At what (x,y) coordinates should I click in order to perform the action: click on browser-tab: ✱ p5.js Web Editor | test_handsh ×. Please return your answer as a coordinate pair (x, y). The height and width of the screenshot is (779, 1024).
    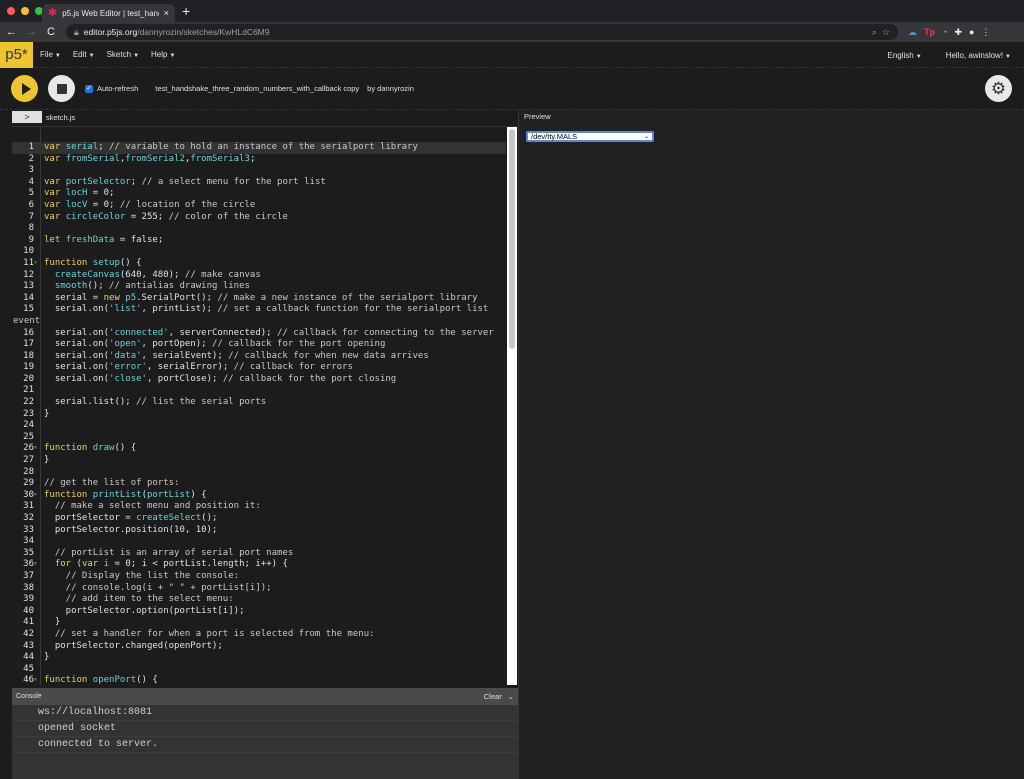
    Looking at the image, I should click on (108, 13).